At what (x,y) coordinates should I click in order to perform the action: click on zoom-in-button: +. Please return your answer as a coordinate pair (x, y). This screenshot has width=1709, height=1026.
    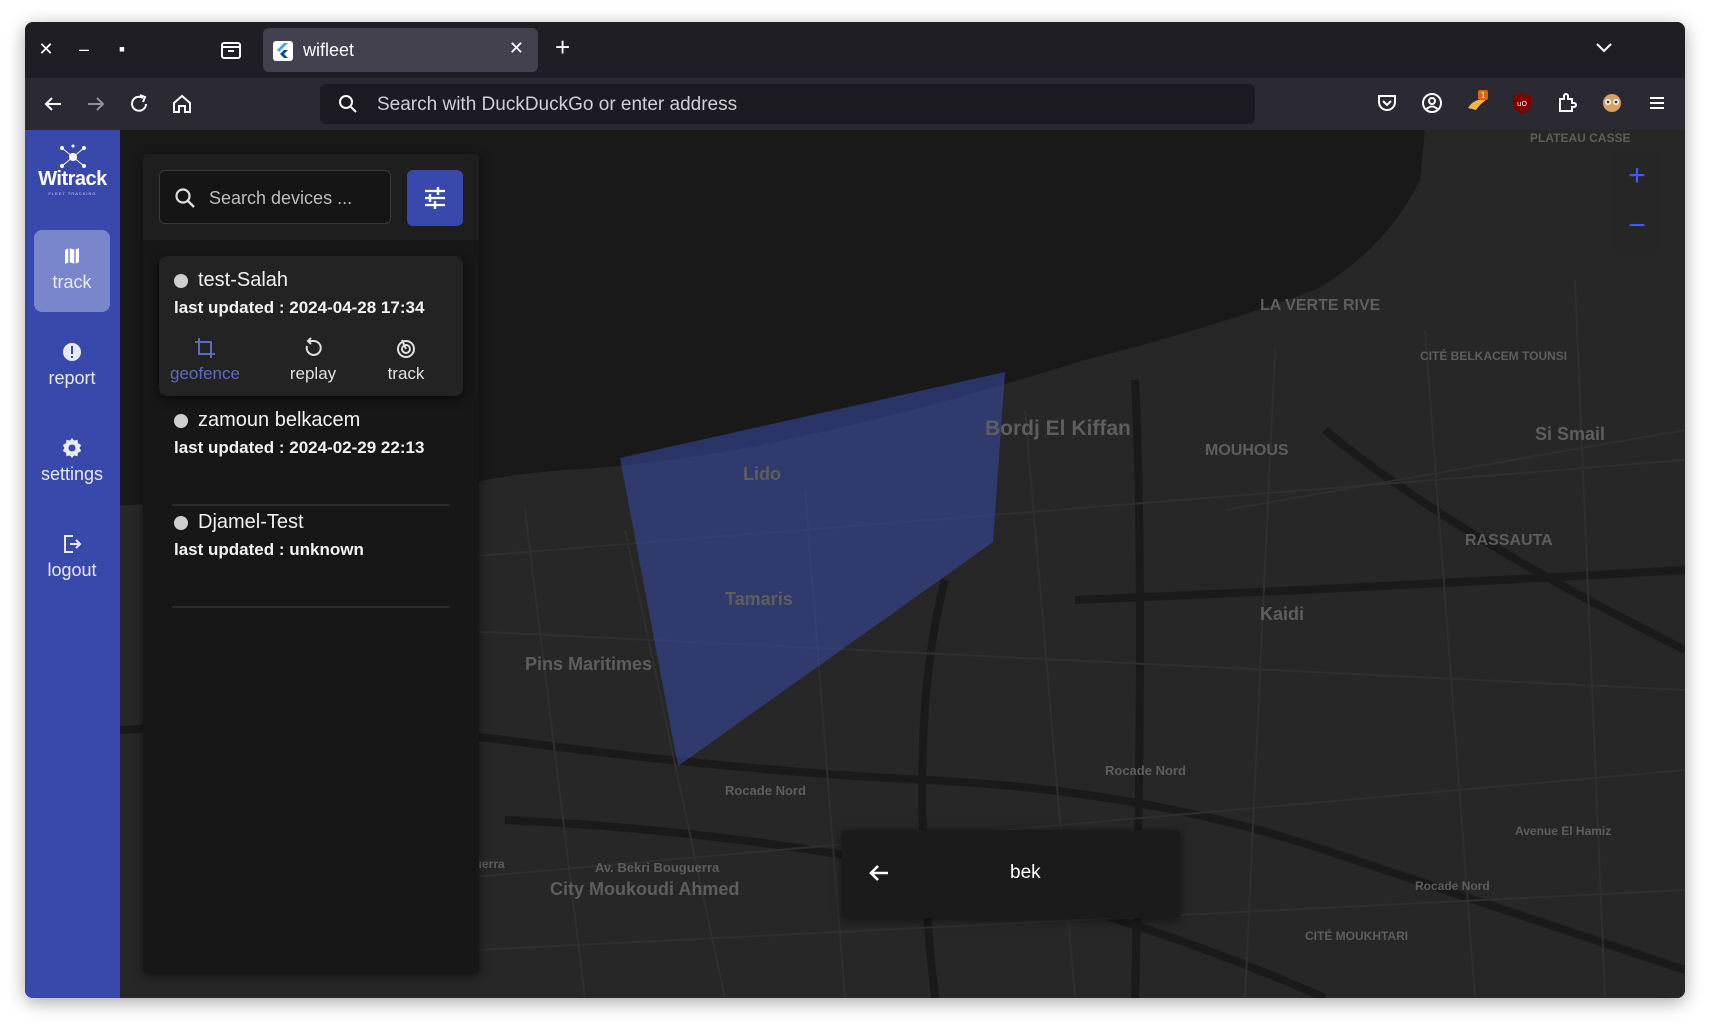
    Looking at the image, I should click on (1637, 177).